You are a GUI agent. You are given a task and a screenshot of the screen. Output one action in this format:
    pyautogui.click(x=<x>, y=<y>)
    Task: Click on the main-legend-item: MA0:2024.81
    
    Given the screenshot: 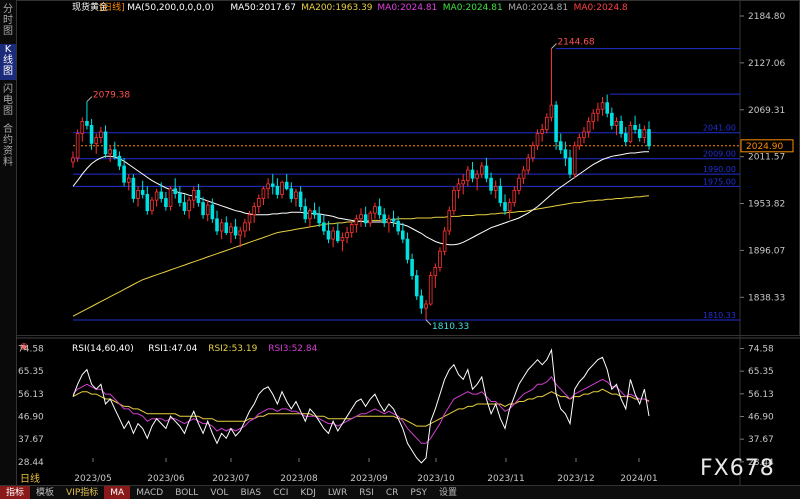 What is the action you would take?
    pyautogui.click(x=538, y=8)
    